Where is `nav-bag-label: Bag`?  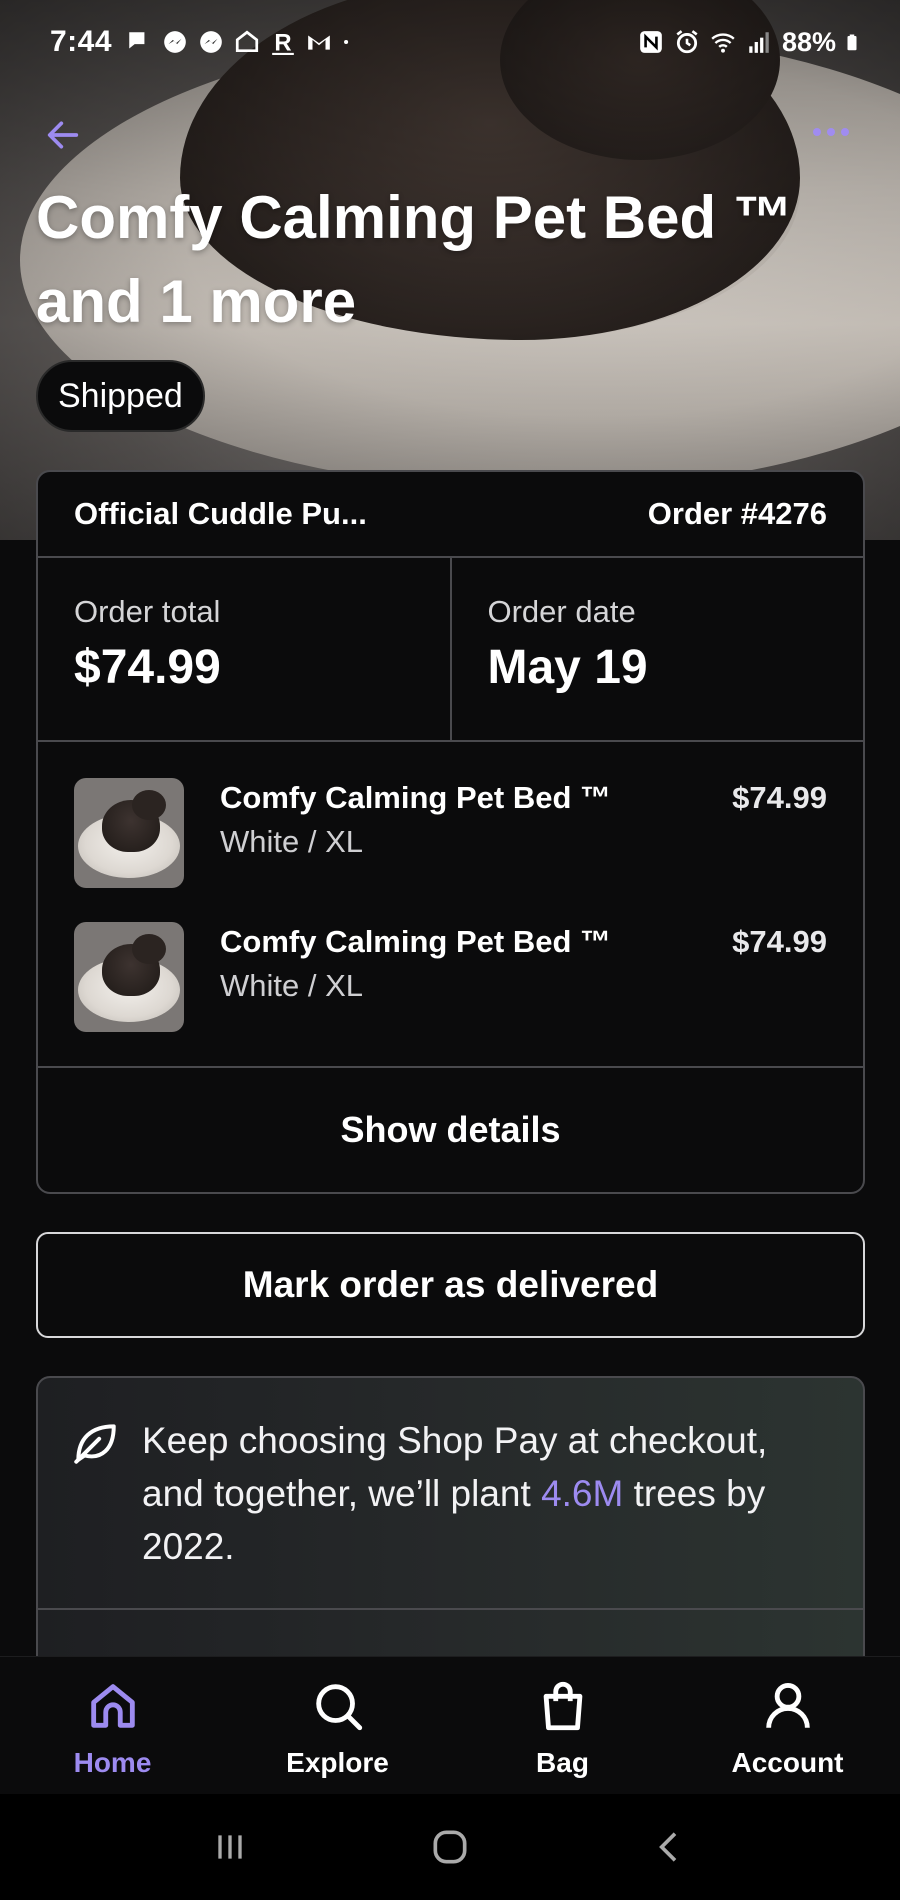 nav-bag-label: Bag is located at coordinates (562, 1762).